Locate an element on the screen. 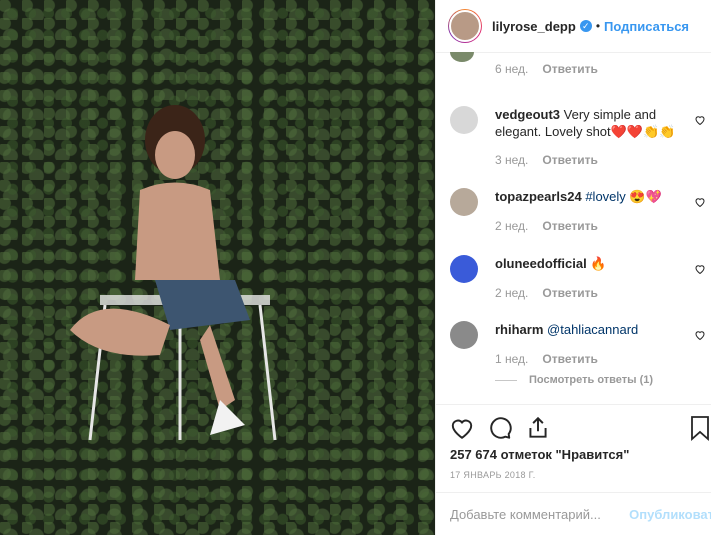  comment-body: 🔥 is located at coordinates (598, 263).